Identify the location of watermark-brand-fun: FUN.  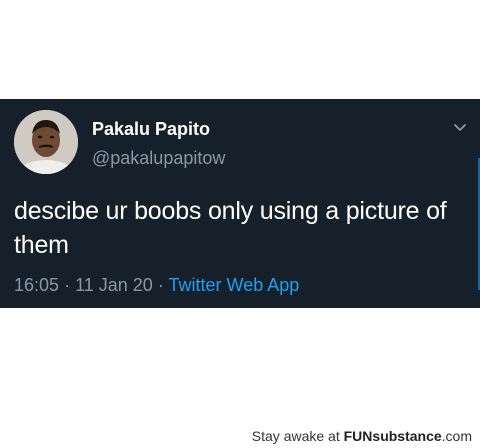
(358, 436).